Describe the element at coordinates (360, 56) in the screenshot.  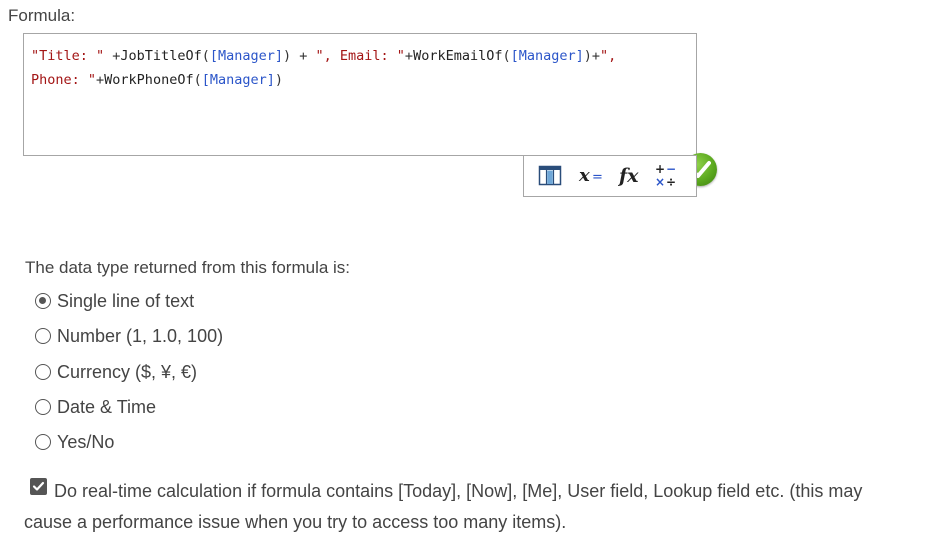
I see `formula-token-str: ", Email: "` at that location.